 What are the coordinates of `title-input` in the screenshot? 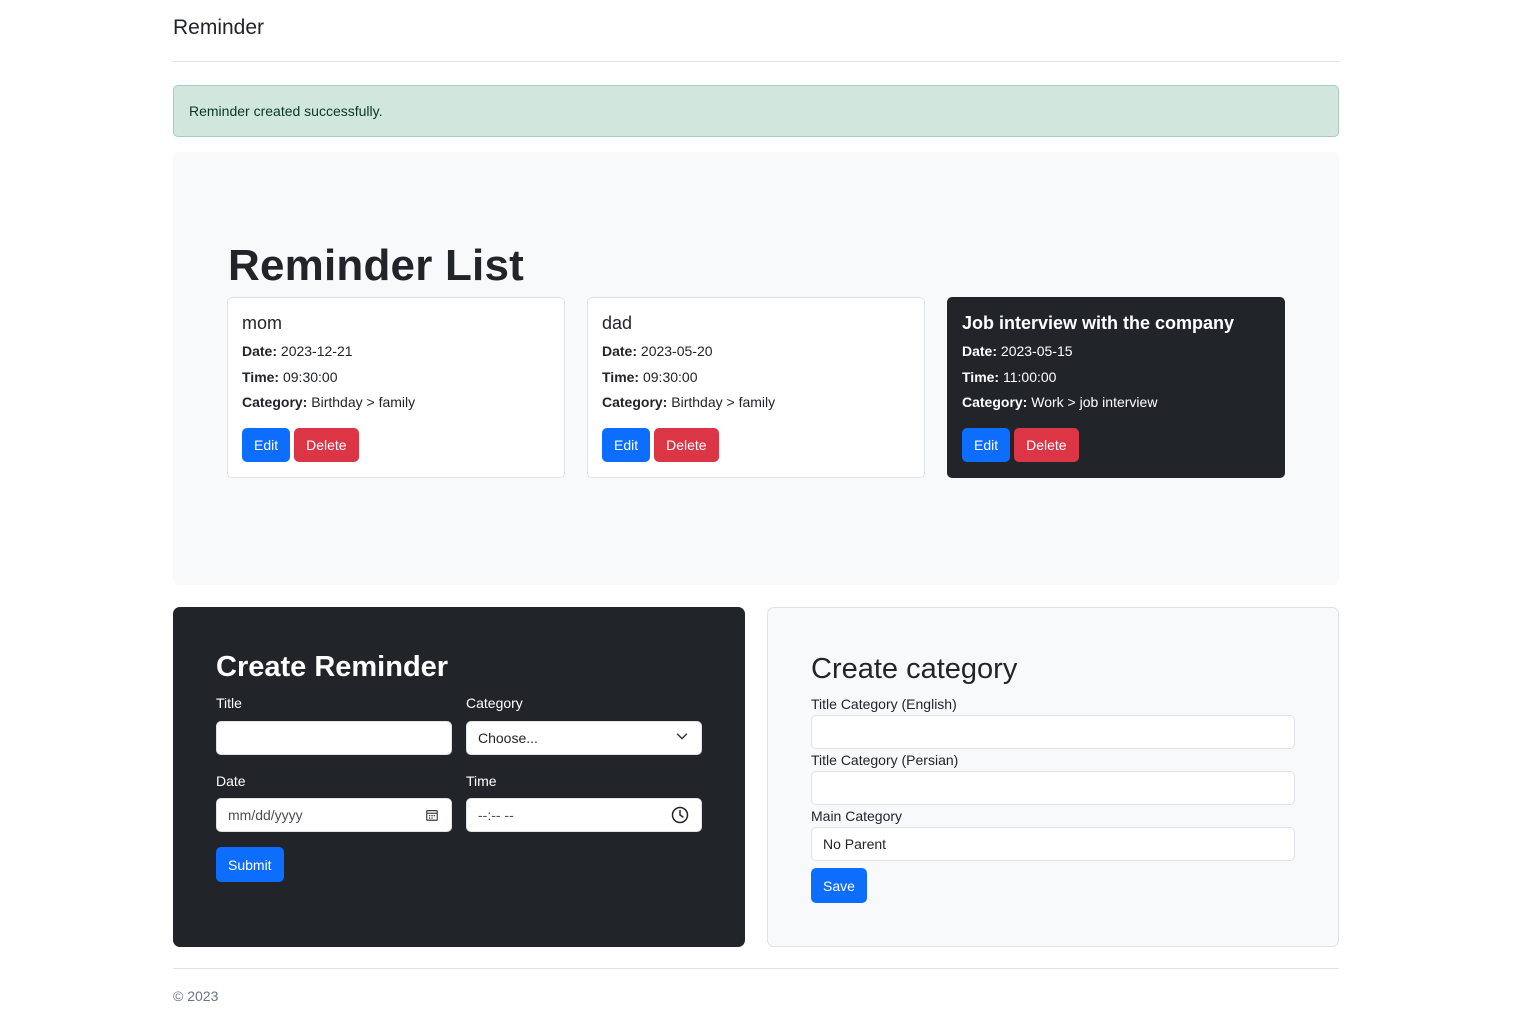 It's located at (334, 738).